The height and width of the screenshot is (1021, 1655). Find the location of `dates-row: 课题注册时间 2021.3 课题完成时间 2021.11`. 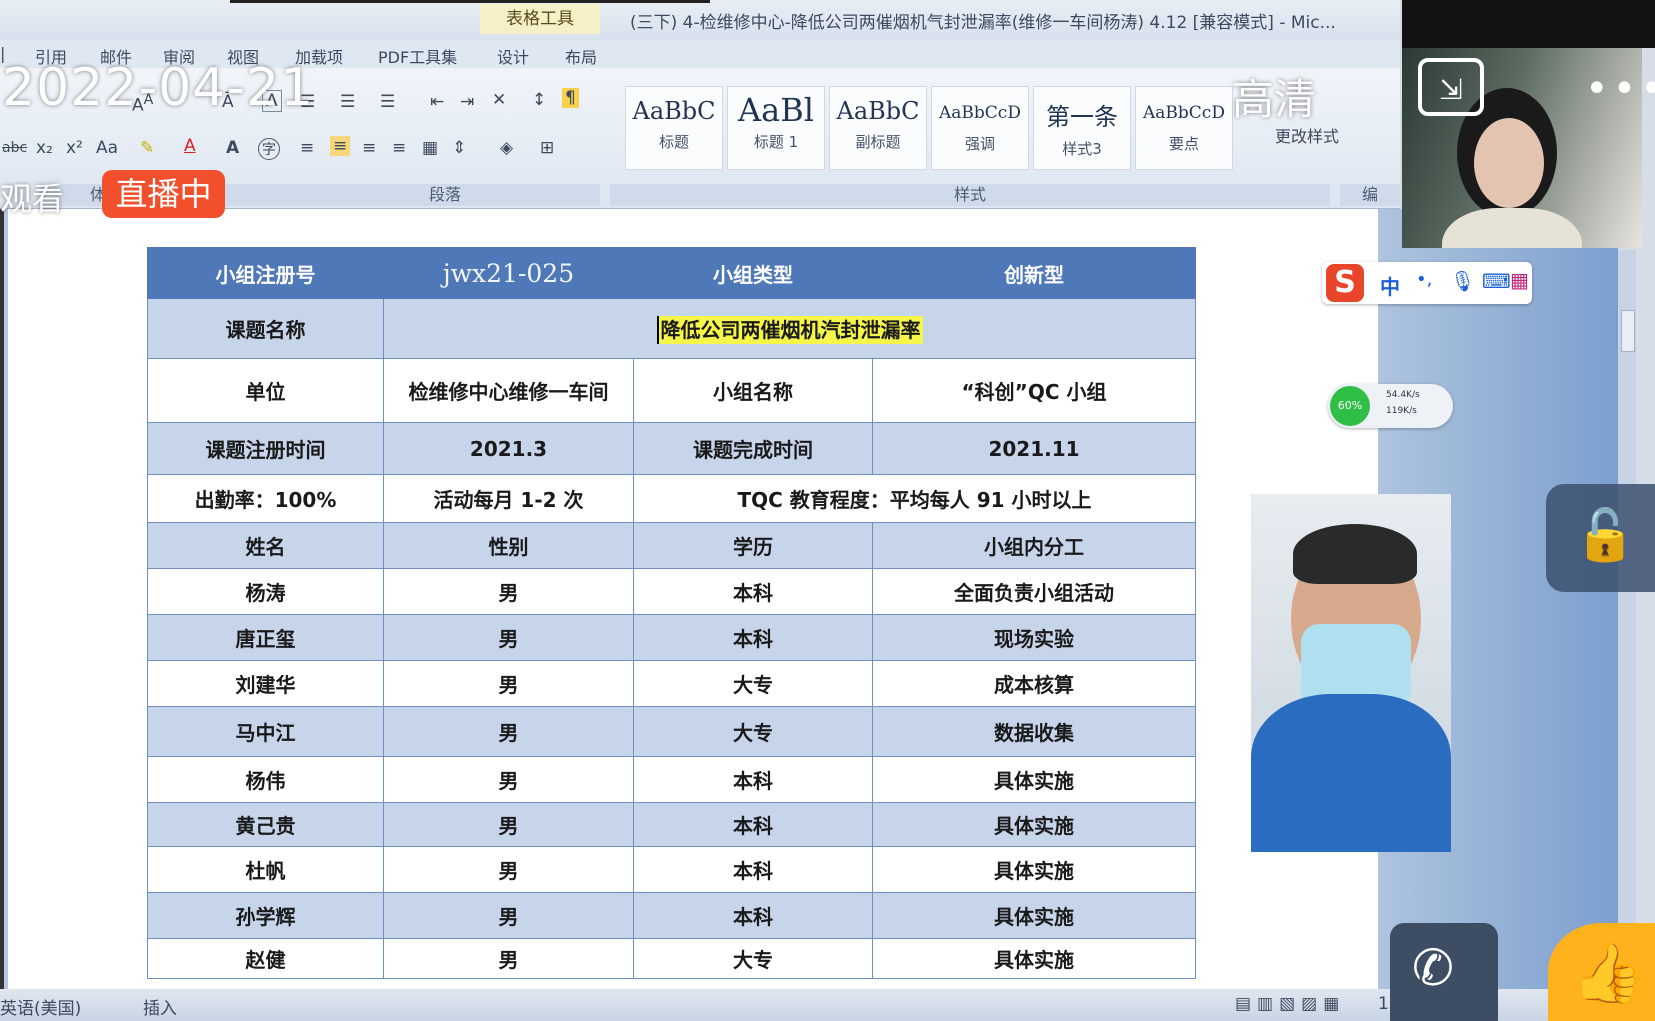

dates-row: 课题注册时间 2021.3 课题完成时间 2021.11 is located at coordinates (671, 448).